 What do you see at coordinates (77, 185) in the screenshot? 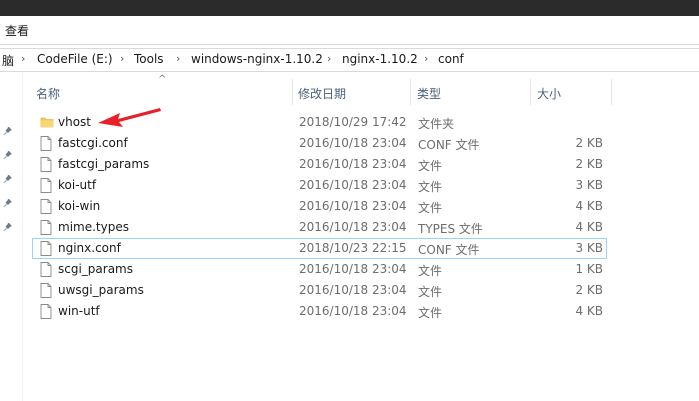
I see `file-name: koi-utf` at bounding box center [77, 185].